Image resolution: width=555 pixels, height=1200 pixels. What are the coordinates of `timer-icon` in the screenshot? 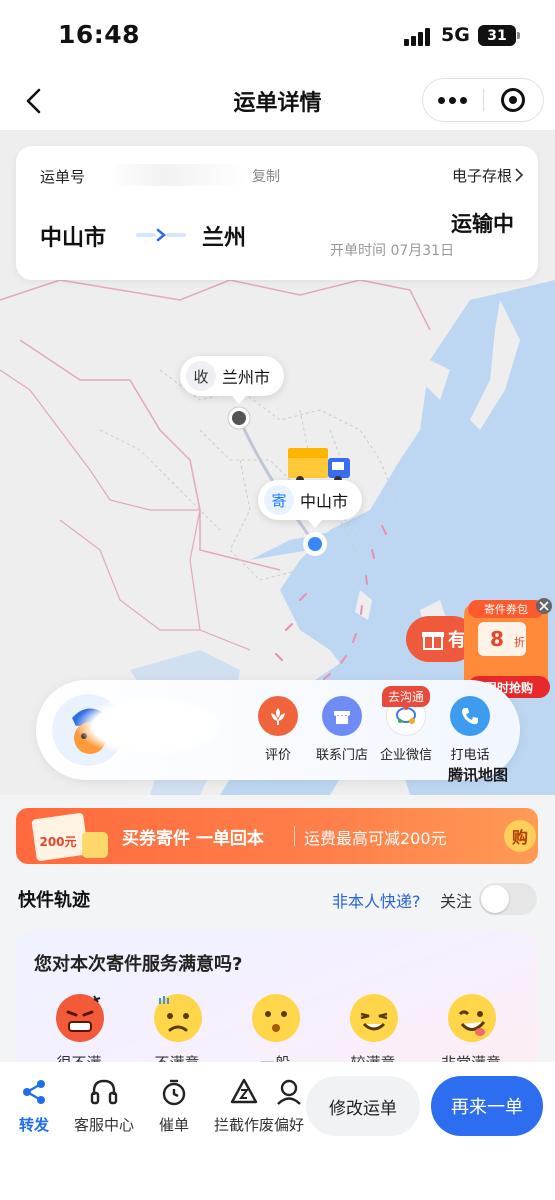 It's located at (174, 1092).